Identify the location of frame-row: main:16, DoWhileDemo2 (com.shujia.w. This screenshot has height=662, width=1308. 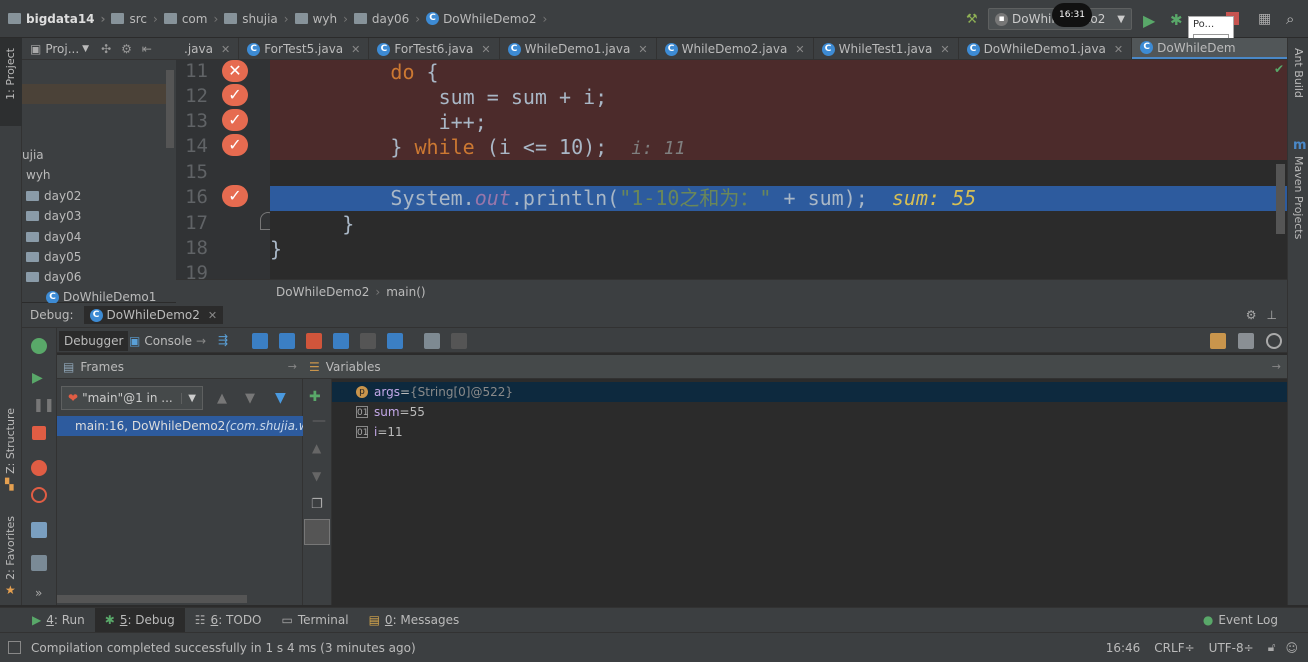
(180, 426).